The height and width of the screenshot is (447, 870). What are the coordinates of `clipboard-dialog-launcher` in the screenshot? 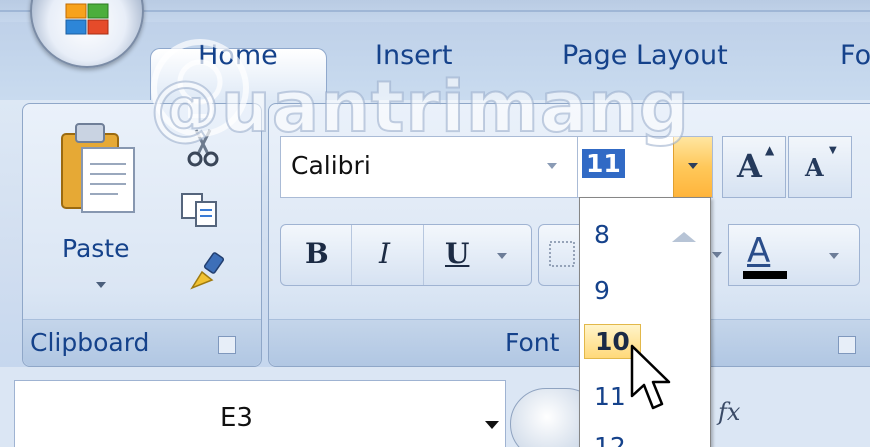 It's located at (227, 345).